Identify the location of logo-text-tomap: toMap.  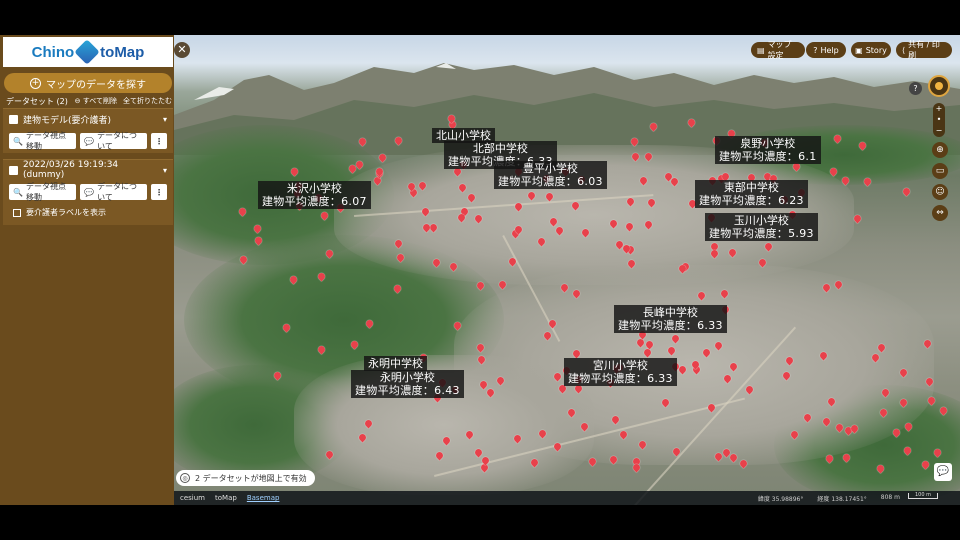
(122, 52).